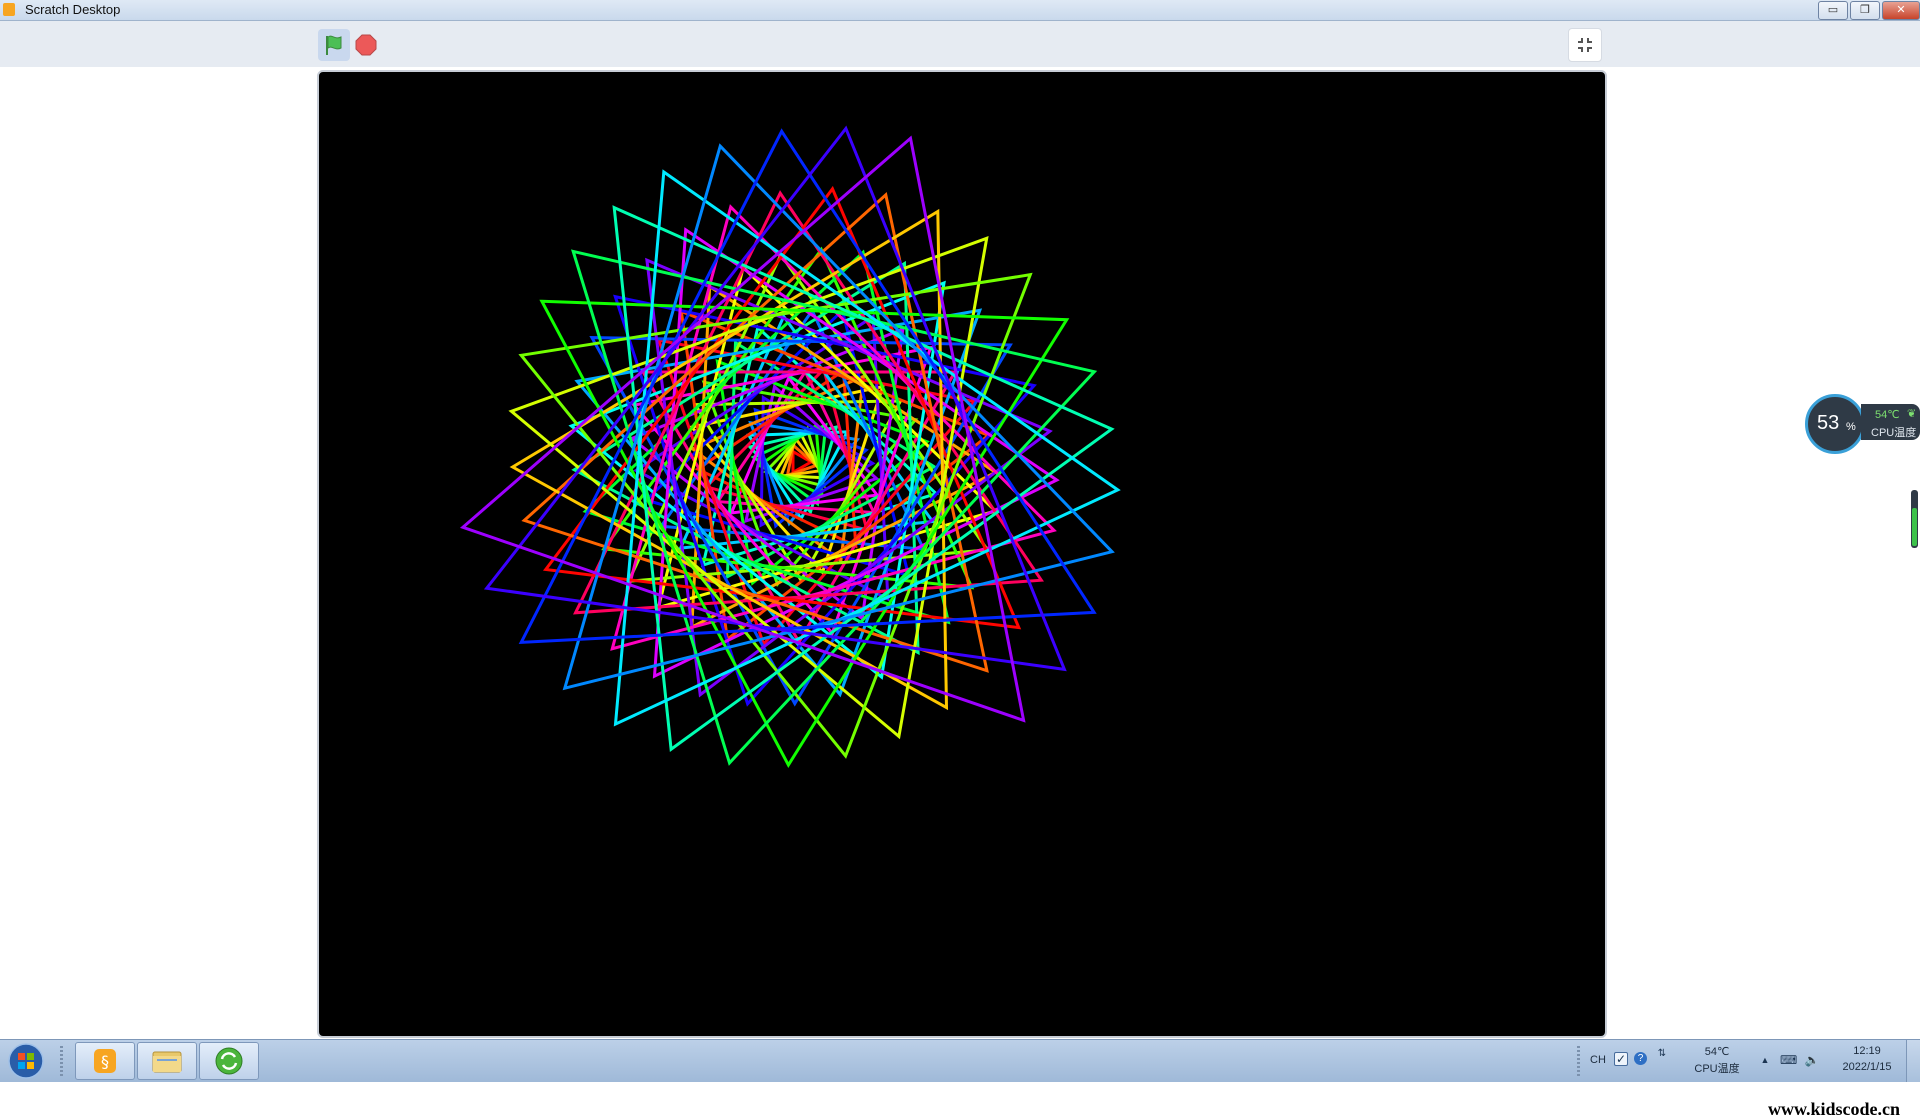 This screenshot has width=1920, height=1120. I want to click on taskbar-explorer-button, so click(167, 1061).